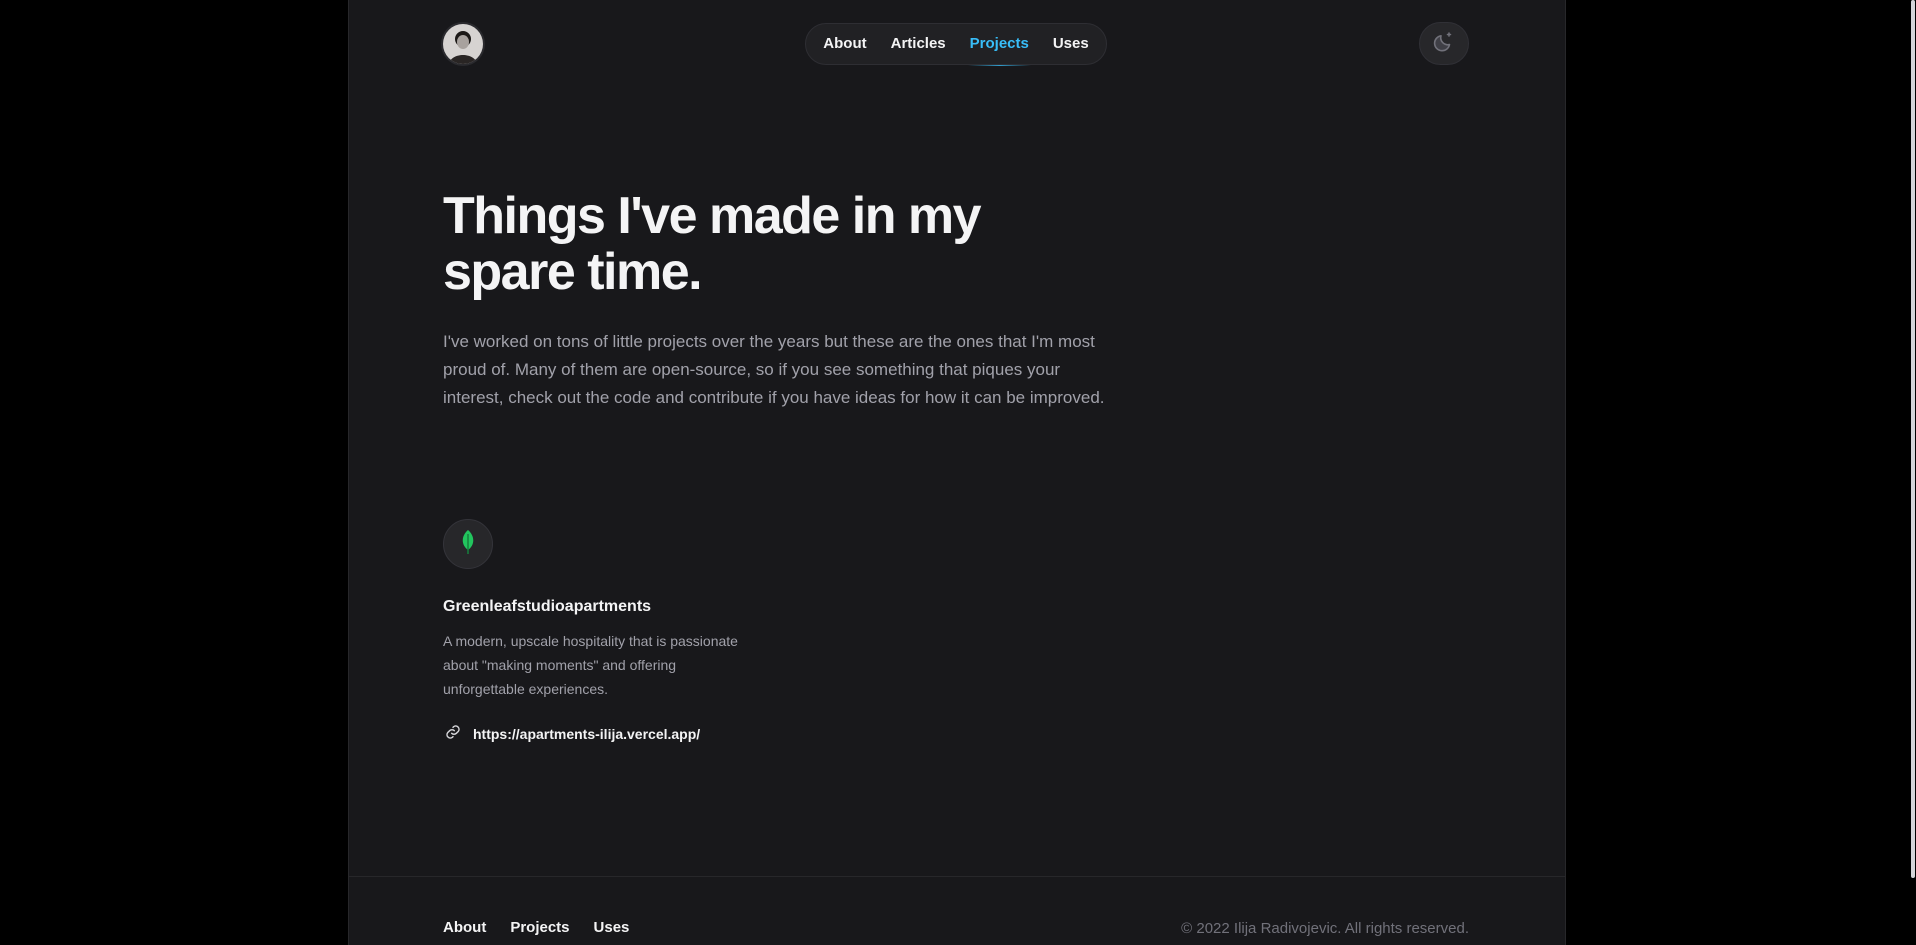 Image resolution: width=1916 pixels, height=945 pixels. I want to click on moon-icon, so click(1444, 43).